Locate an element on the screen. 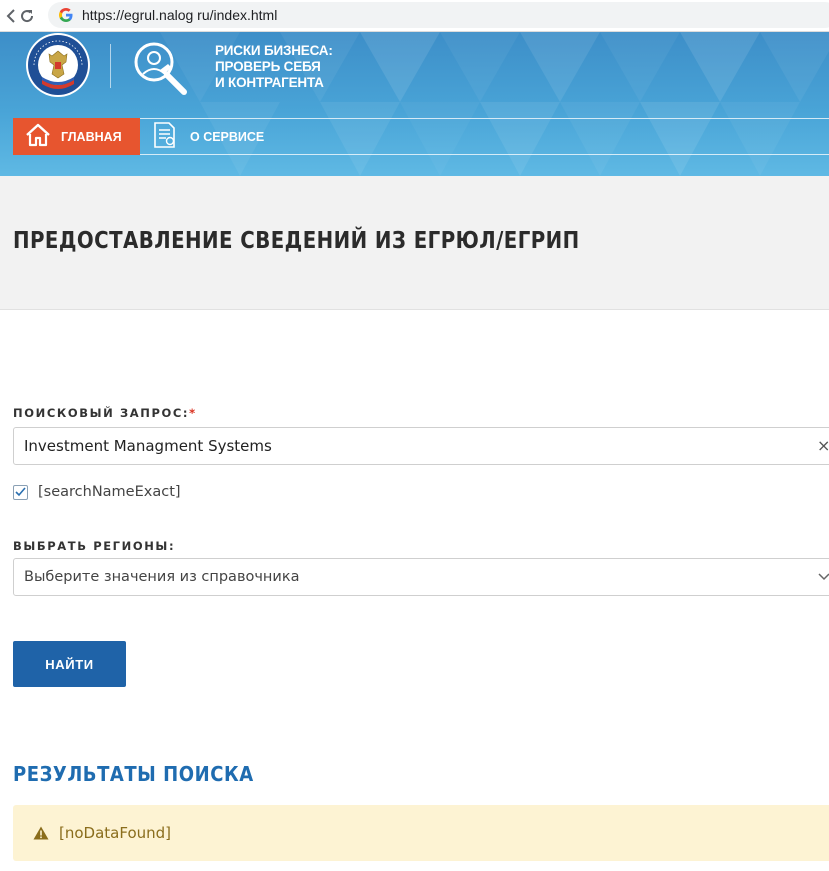 Image resolution: width=829 pixels, height=871 pixels. exact-name-checkbox is located at coordinates (20, 492).